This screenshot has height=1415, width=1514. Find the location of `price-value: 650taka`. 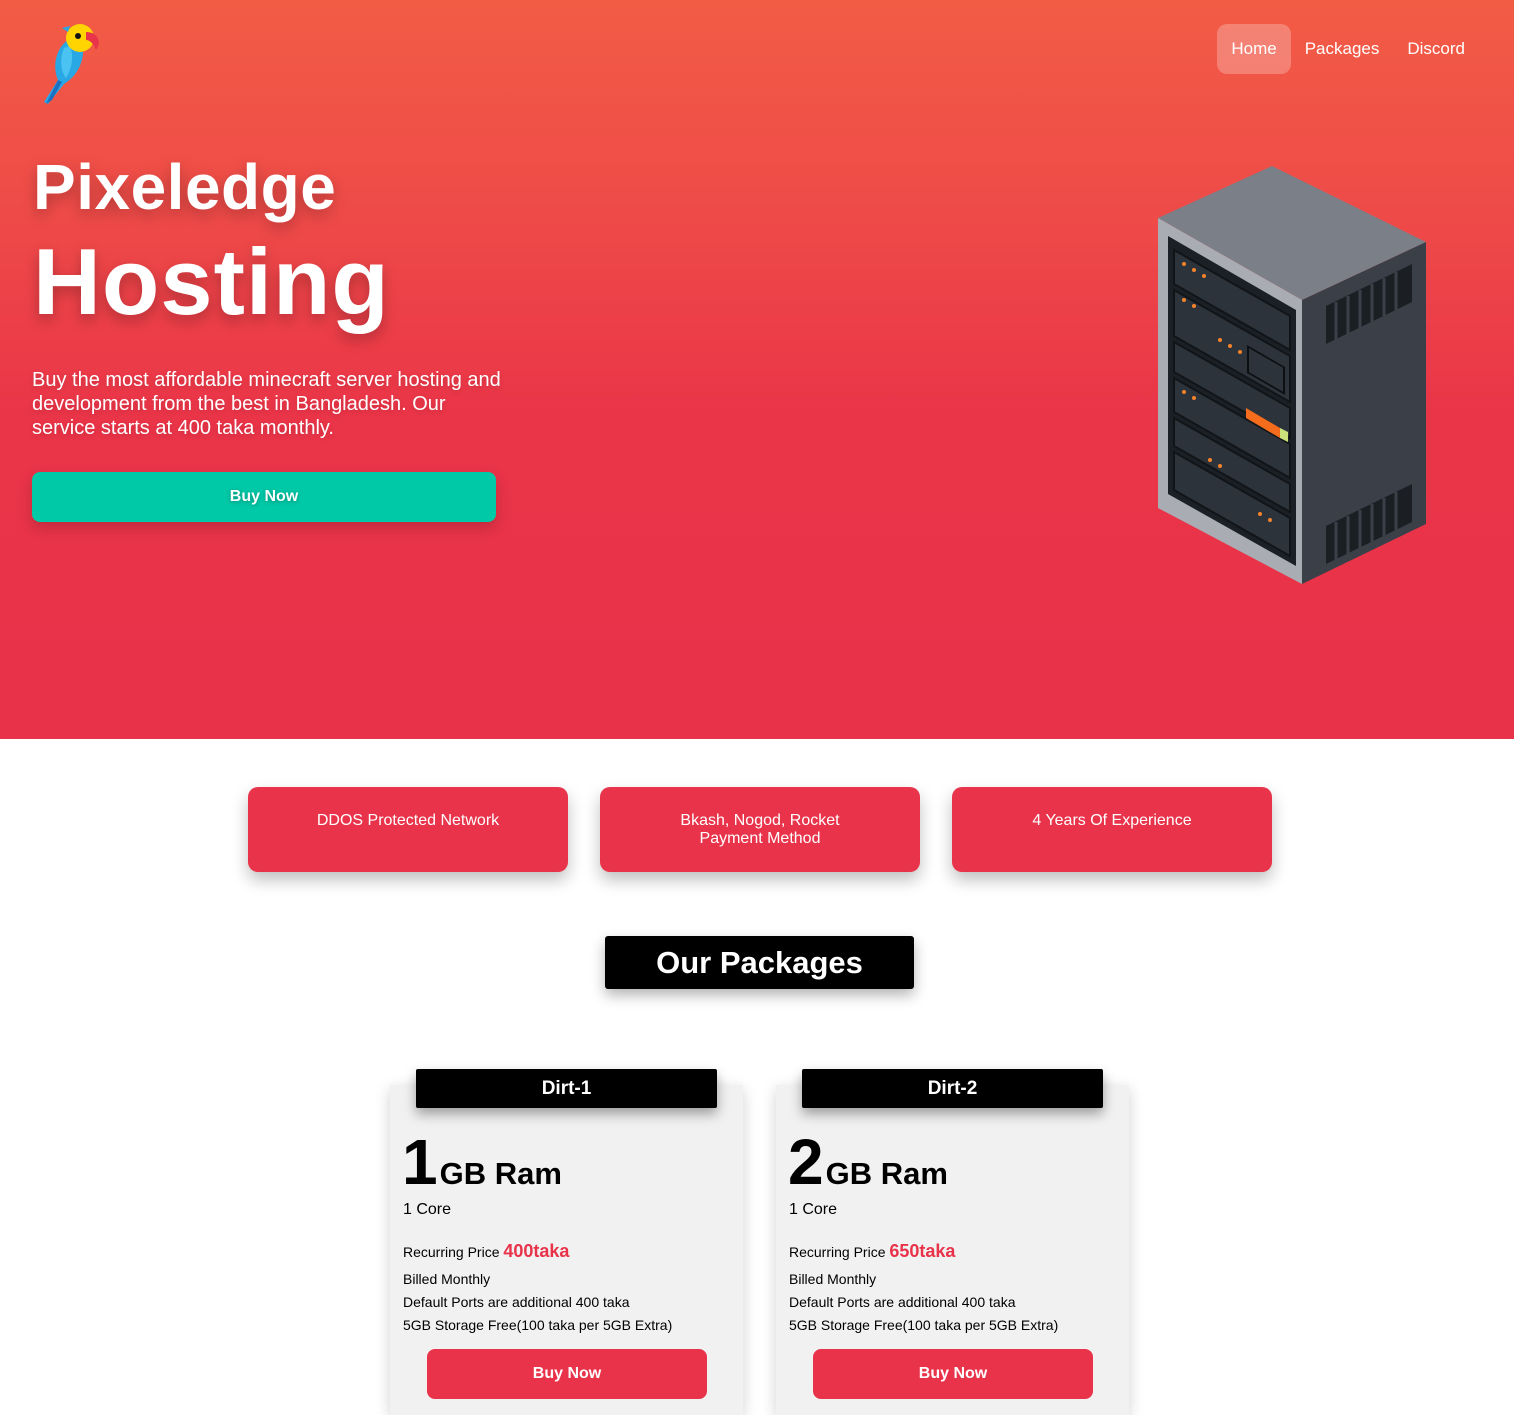

price-value: 650taka is located at coordinates (922, 1251).